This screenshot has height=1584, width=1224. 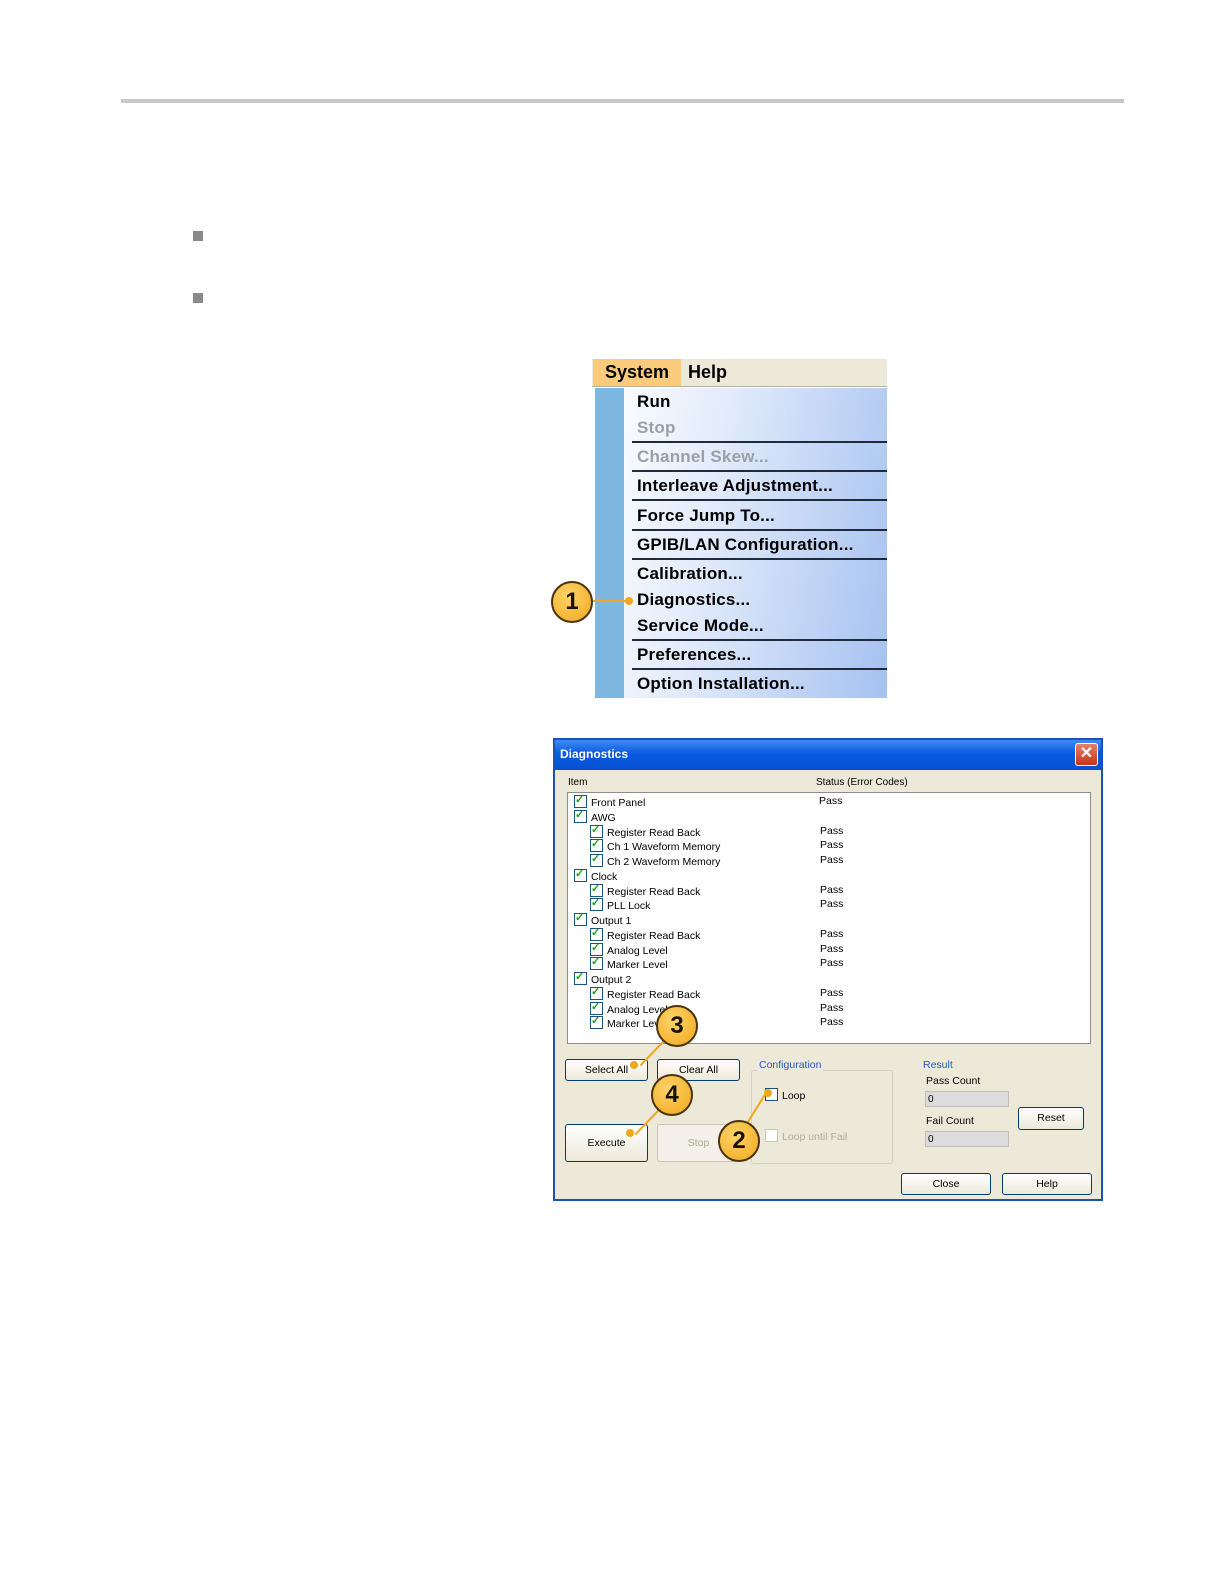 I want to click on callout-4: 4, so click(x=672, y=1095).